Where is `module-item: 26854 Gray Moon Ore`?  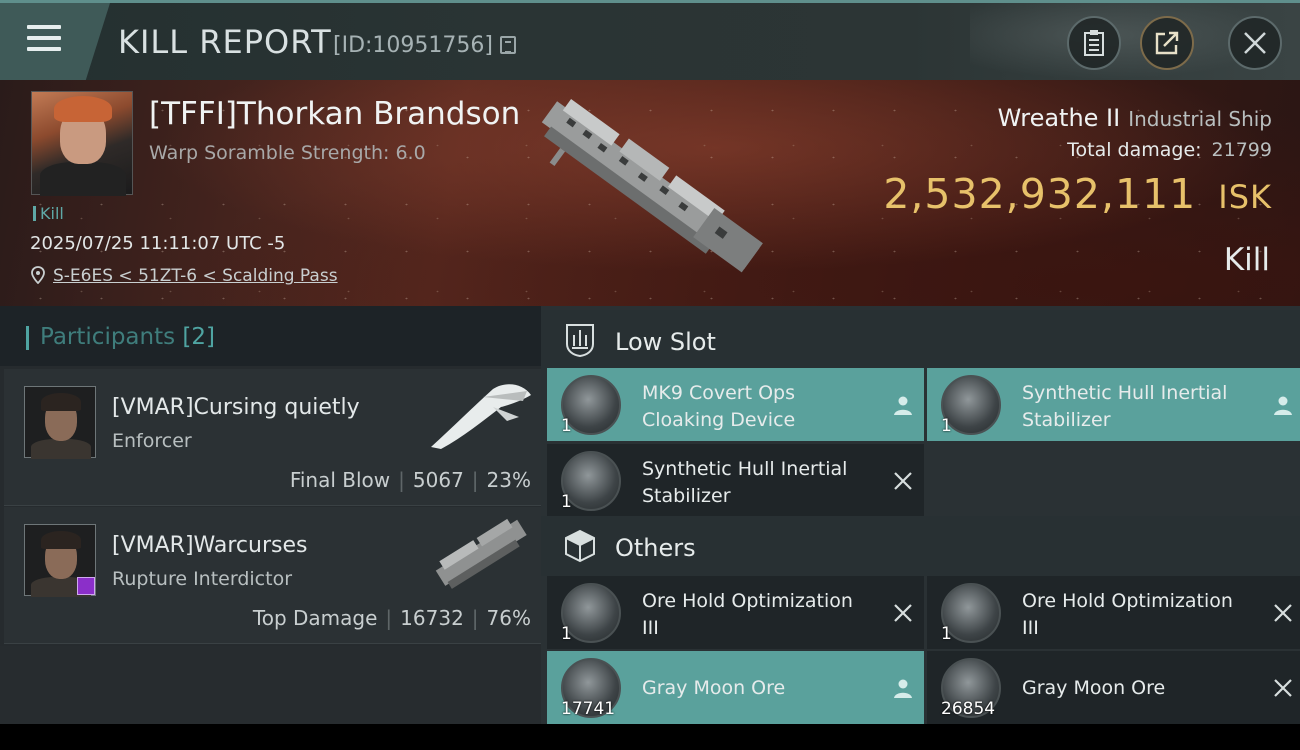 module-item: 26854 Gray Moon Ore is located at coordinates (1113, 687).